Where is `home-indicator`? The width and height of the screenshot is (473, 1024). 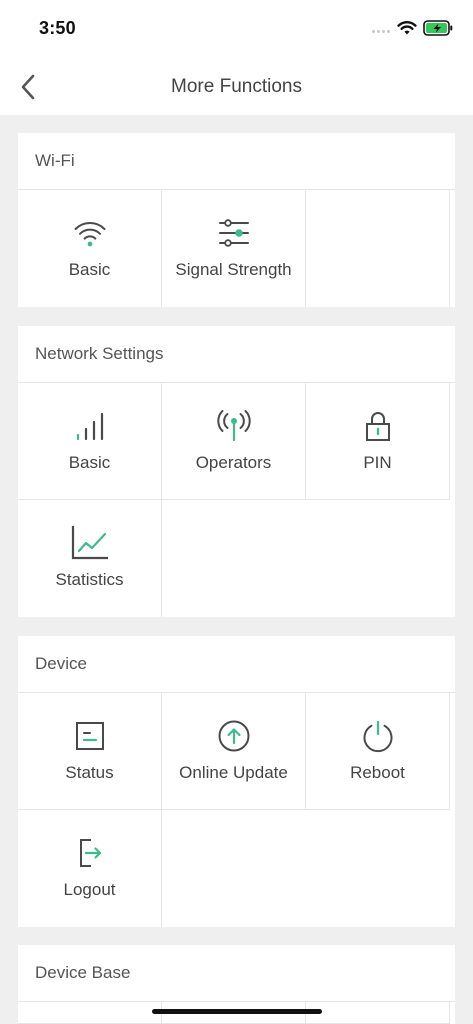 home-indicator is located at coordinates (237, 1011).